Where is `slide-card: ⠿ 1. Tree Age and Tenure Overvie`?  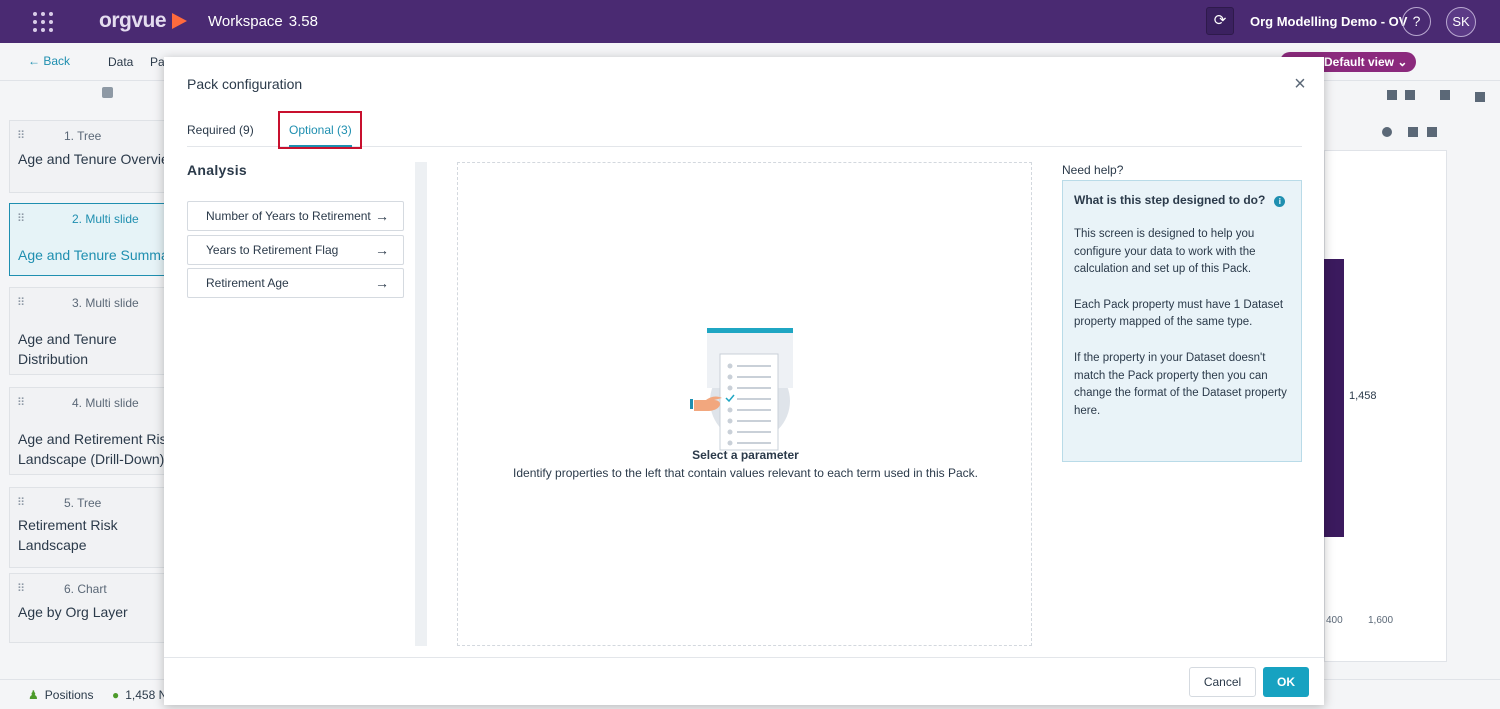
slide-card: ⠿ 1. Tree Age and Tenure Overvie is located at coordinates (89, 156).